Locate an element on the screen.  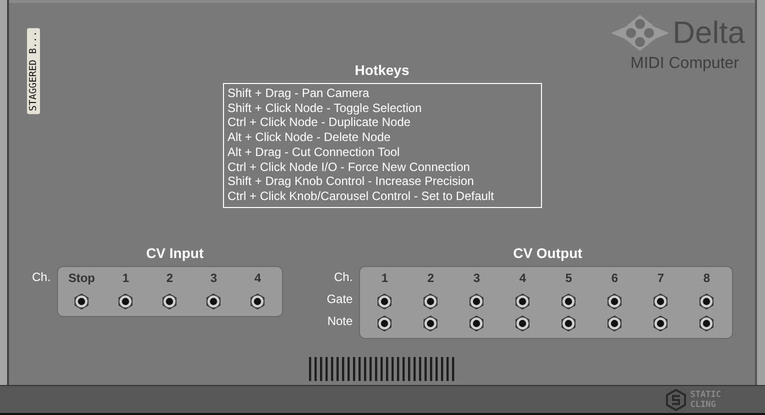
section-title: CV Output is located at coordinates (548, 253).